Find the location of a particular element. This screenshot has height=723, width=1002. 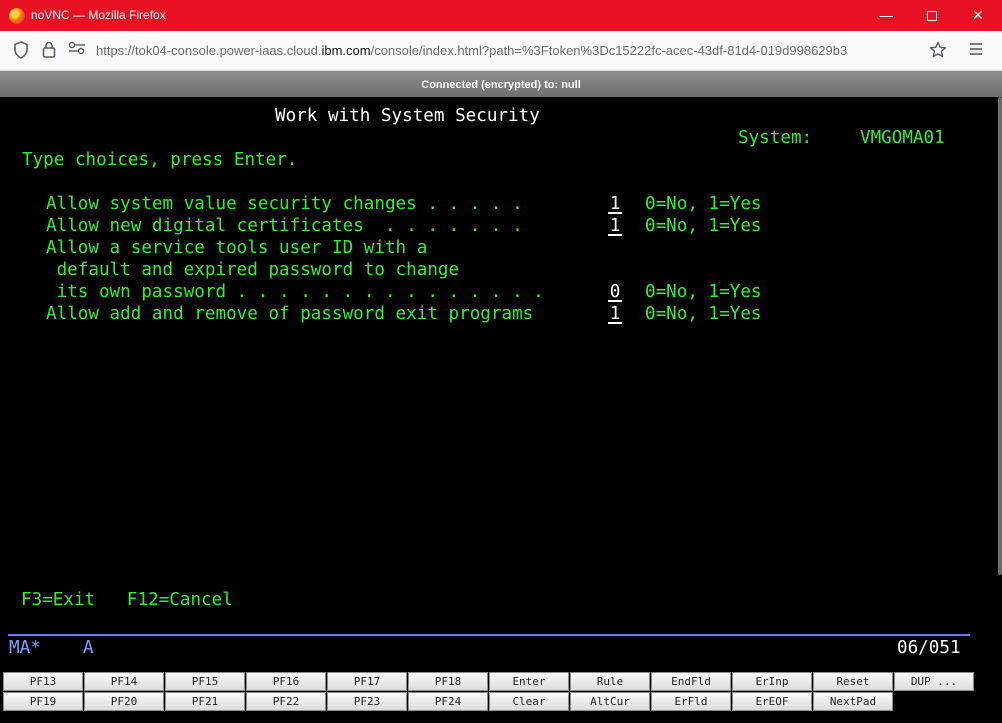

option-input-digital-certificates: 1 is located at coordinates (615, 225).